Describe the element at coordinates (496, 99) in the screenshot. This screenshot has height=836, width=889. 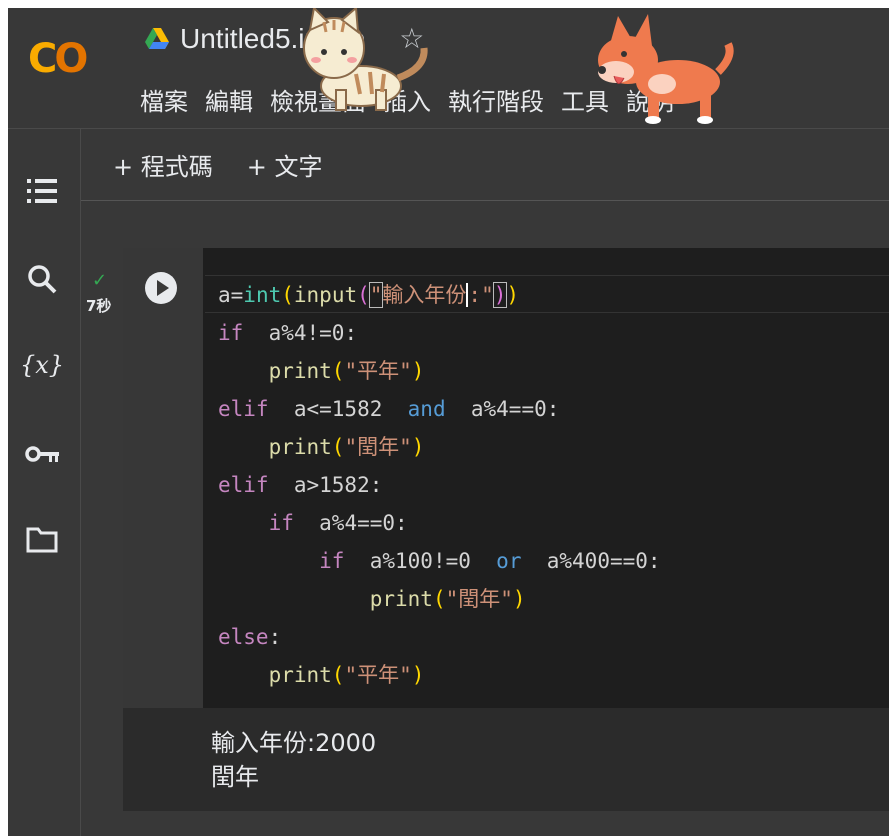
I see `menu-runtime: 執行階段` at that location.